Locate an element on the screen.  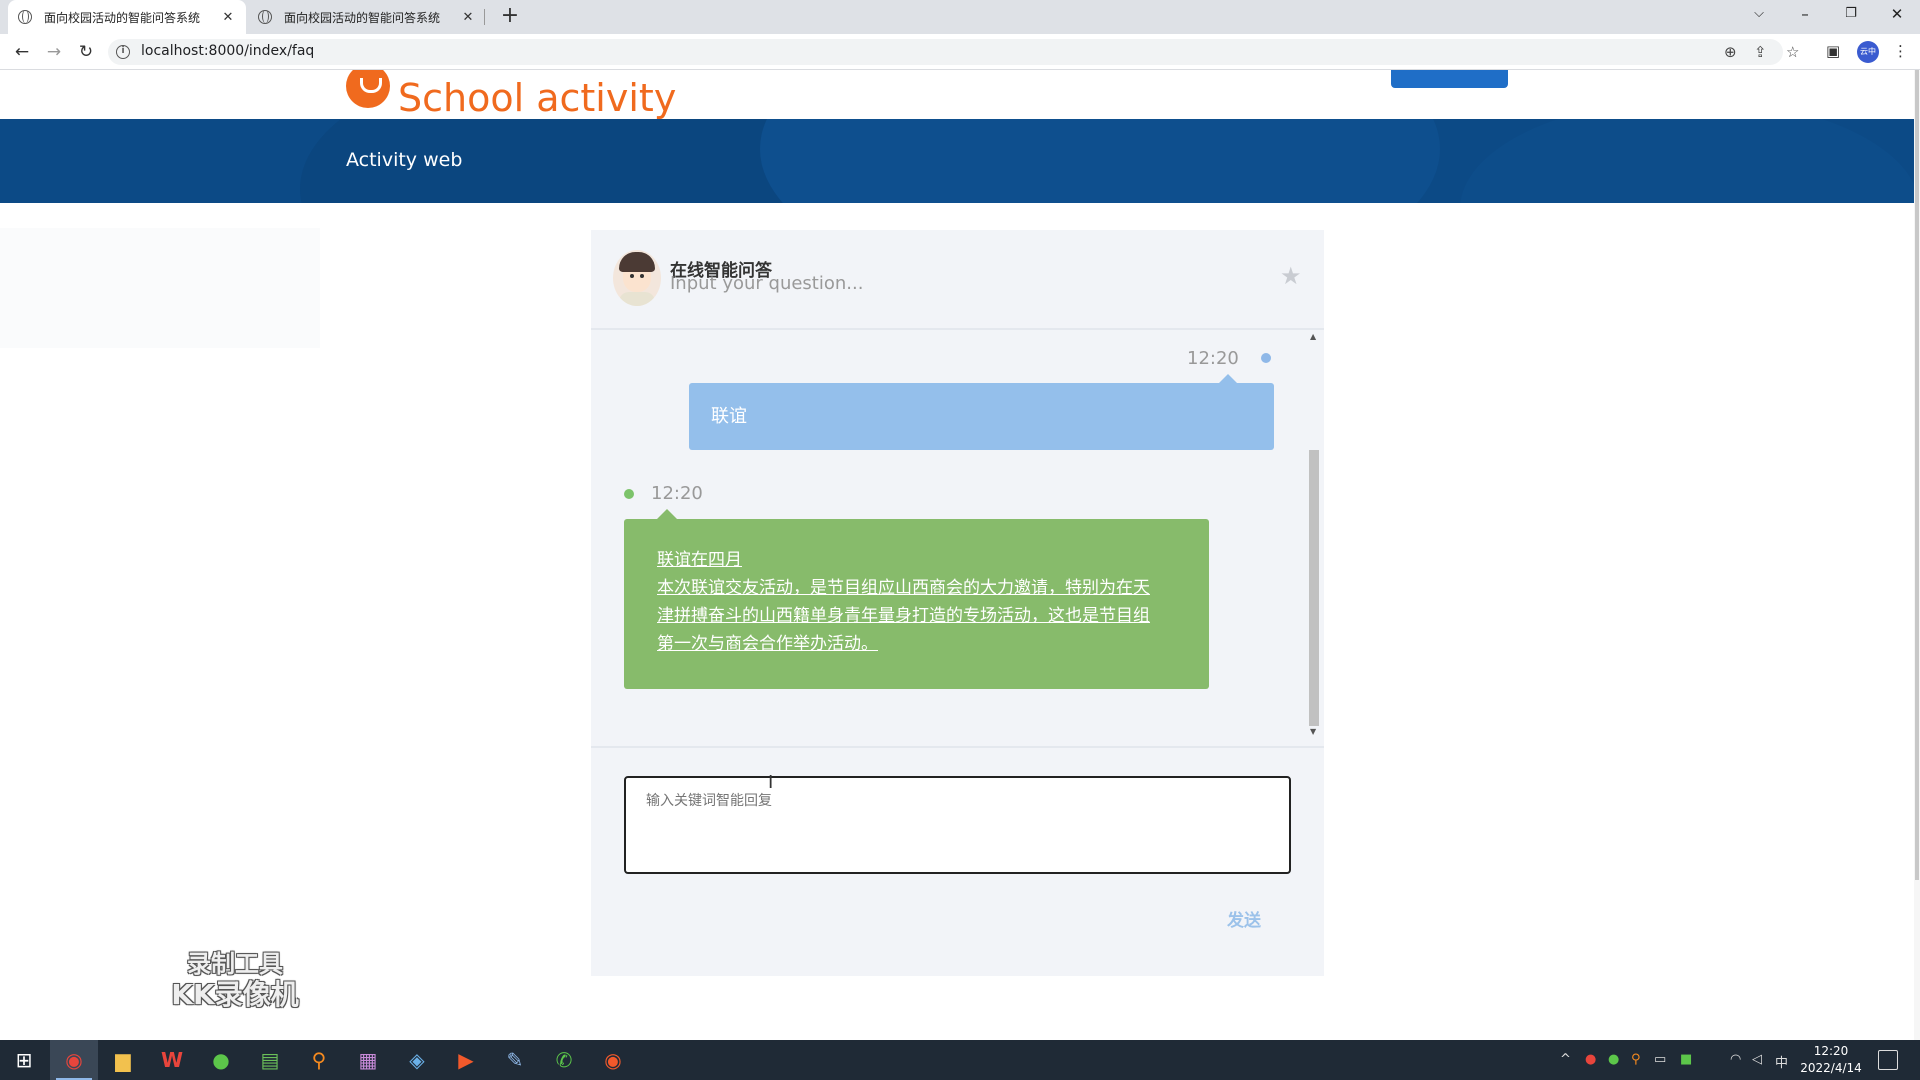
browser-tab-1: 面向校园活动的智能问答系统 ✕ is located at coordinates (127, 17).